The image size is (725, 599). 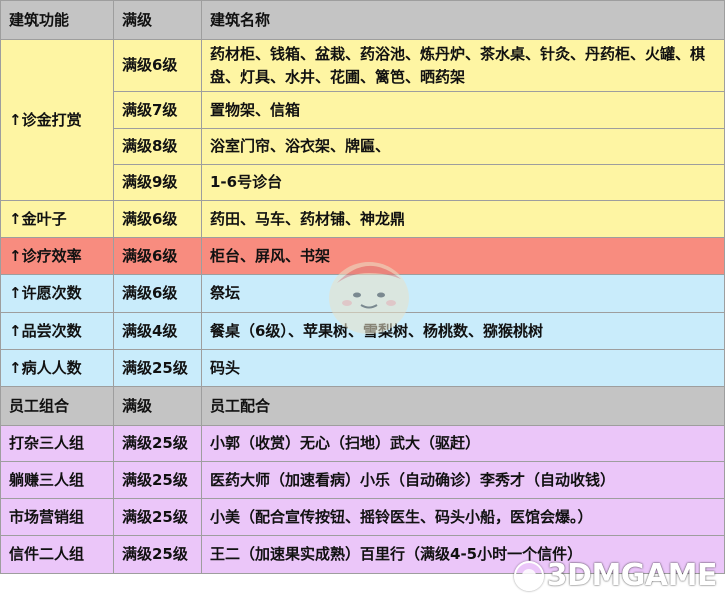 I want to click on header-staff-level: 满级, so click(x=157, y=406).